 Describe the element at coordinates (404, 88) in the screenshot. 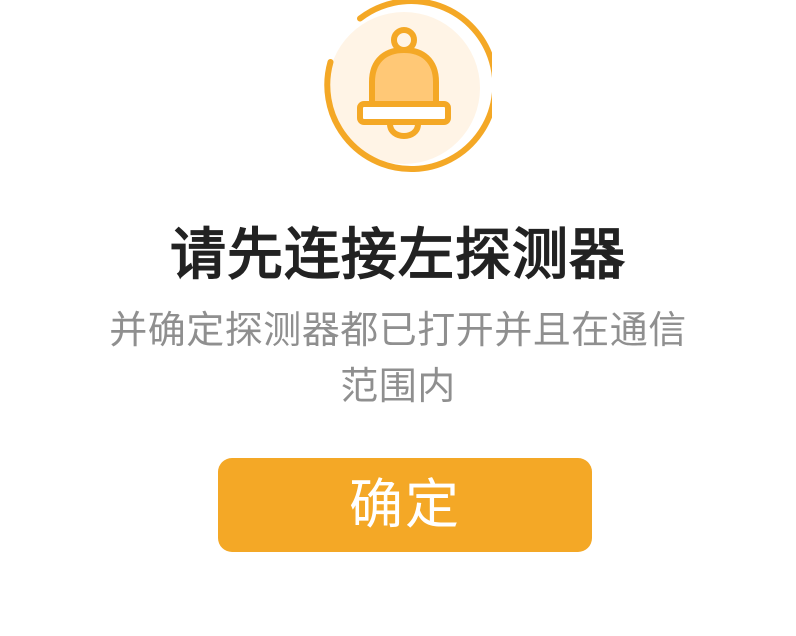

I see `bell-icon` at that location.